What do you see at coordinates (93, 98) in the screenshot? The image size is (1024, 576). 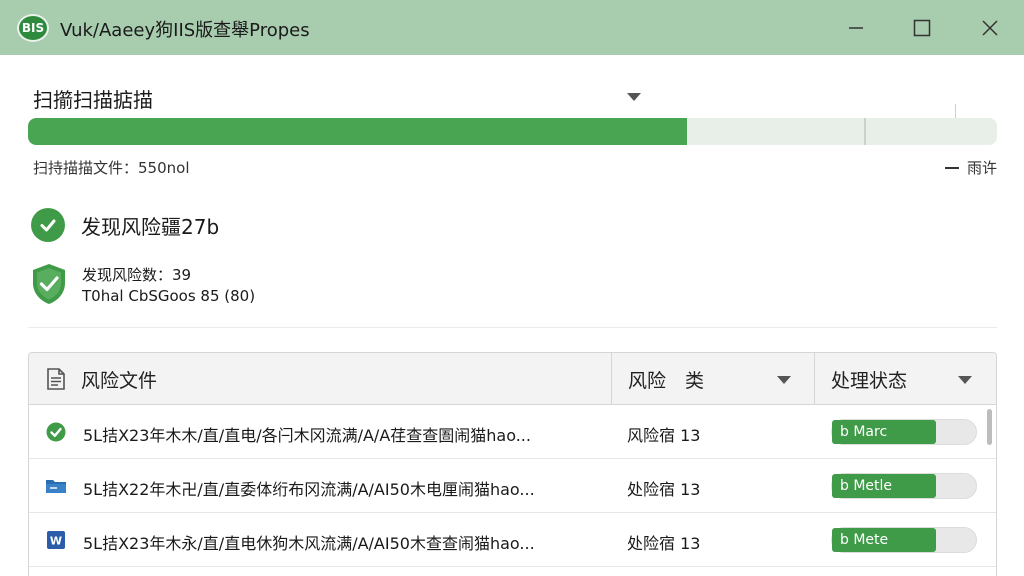 I see `scan-type-select: 扫擶扫描掂描` at bounding box center [93, 98].